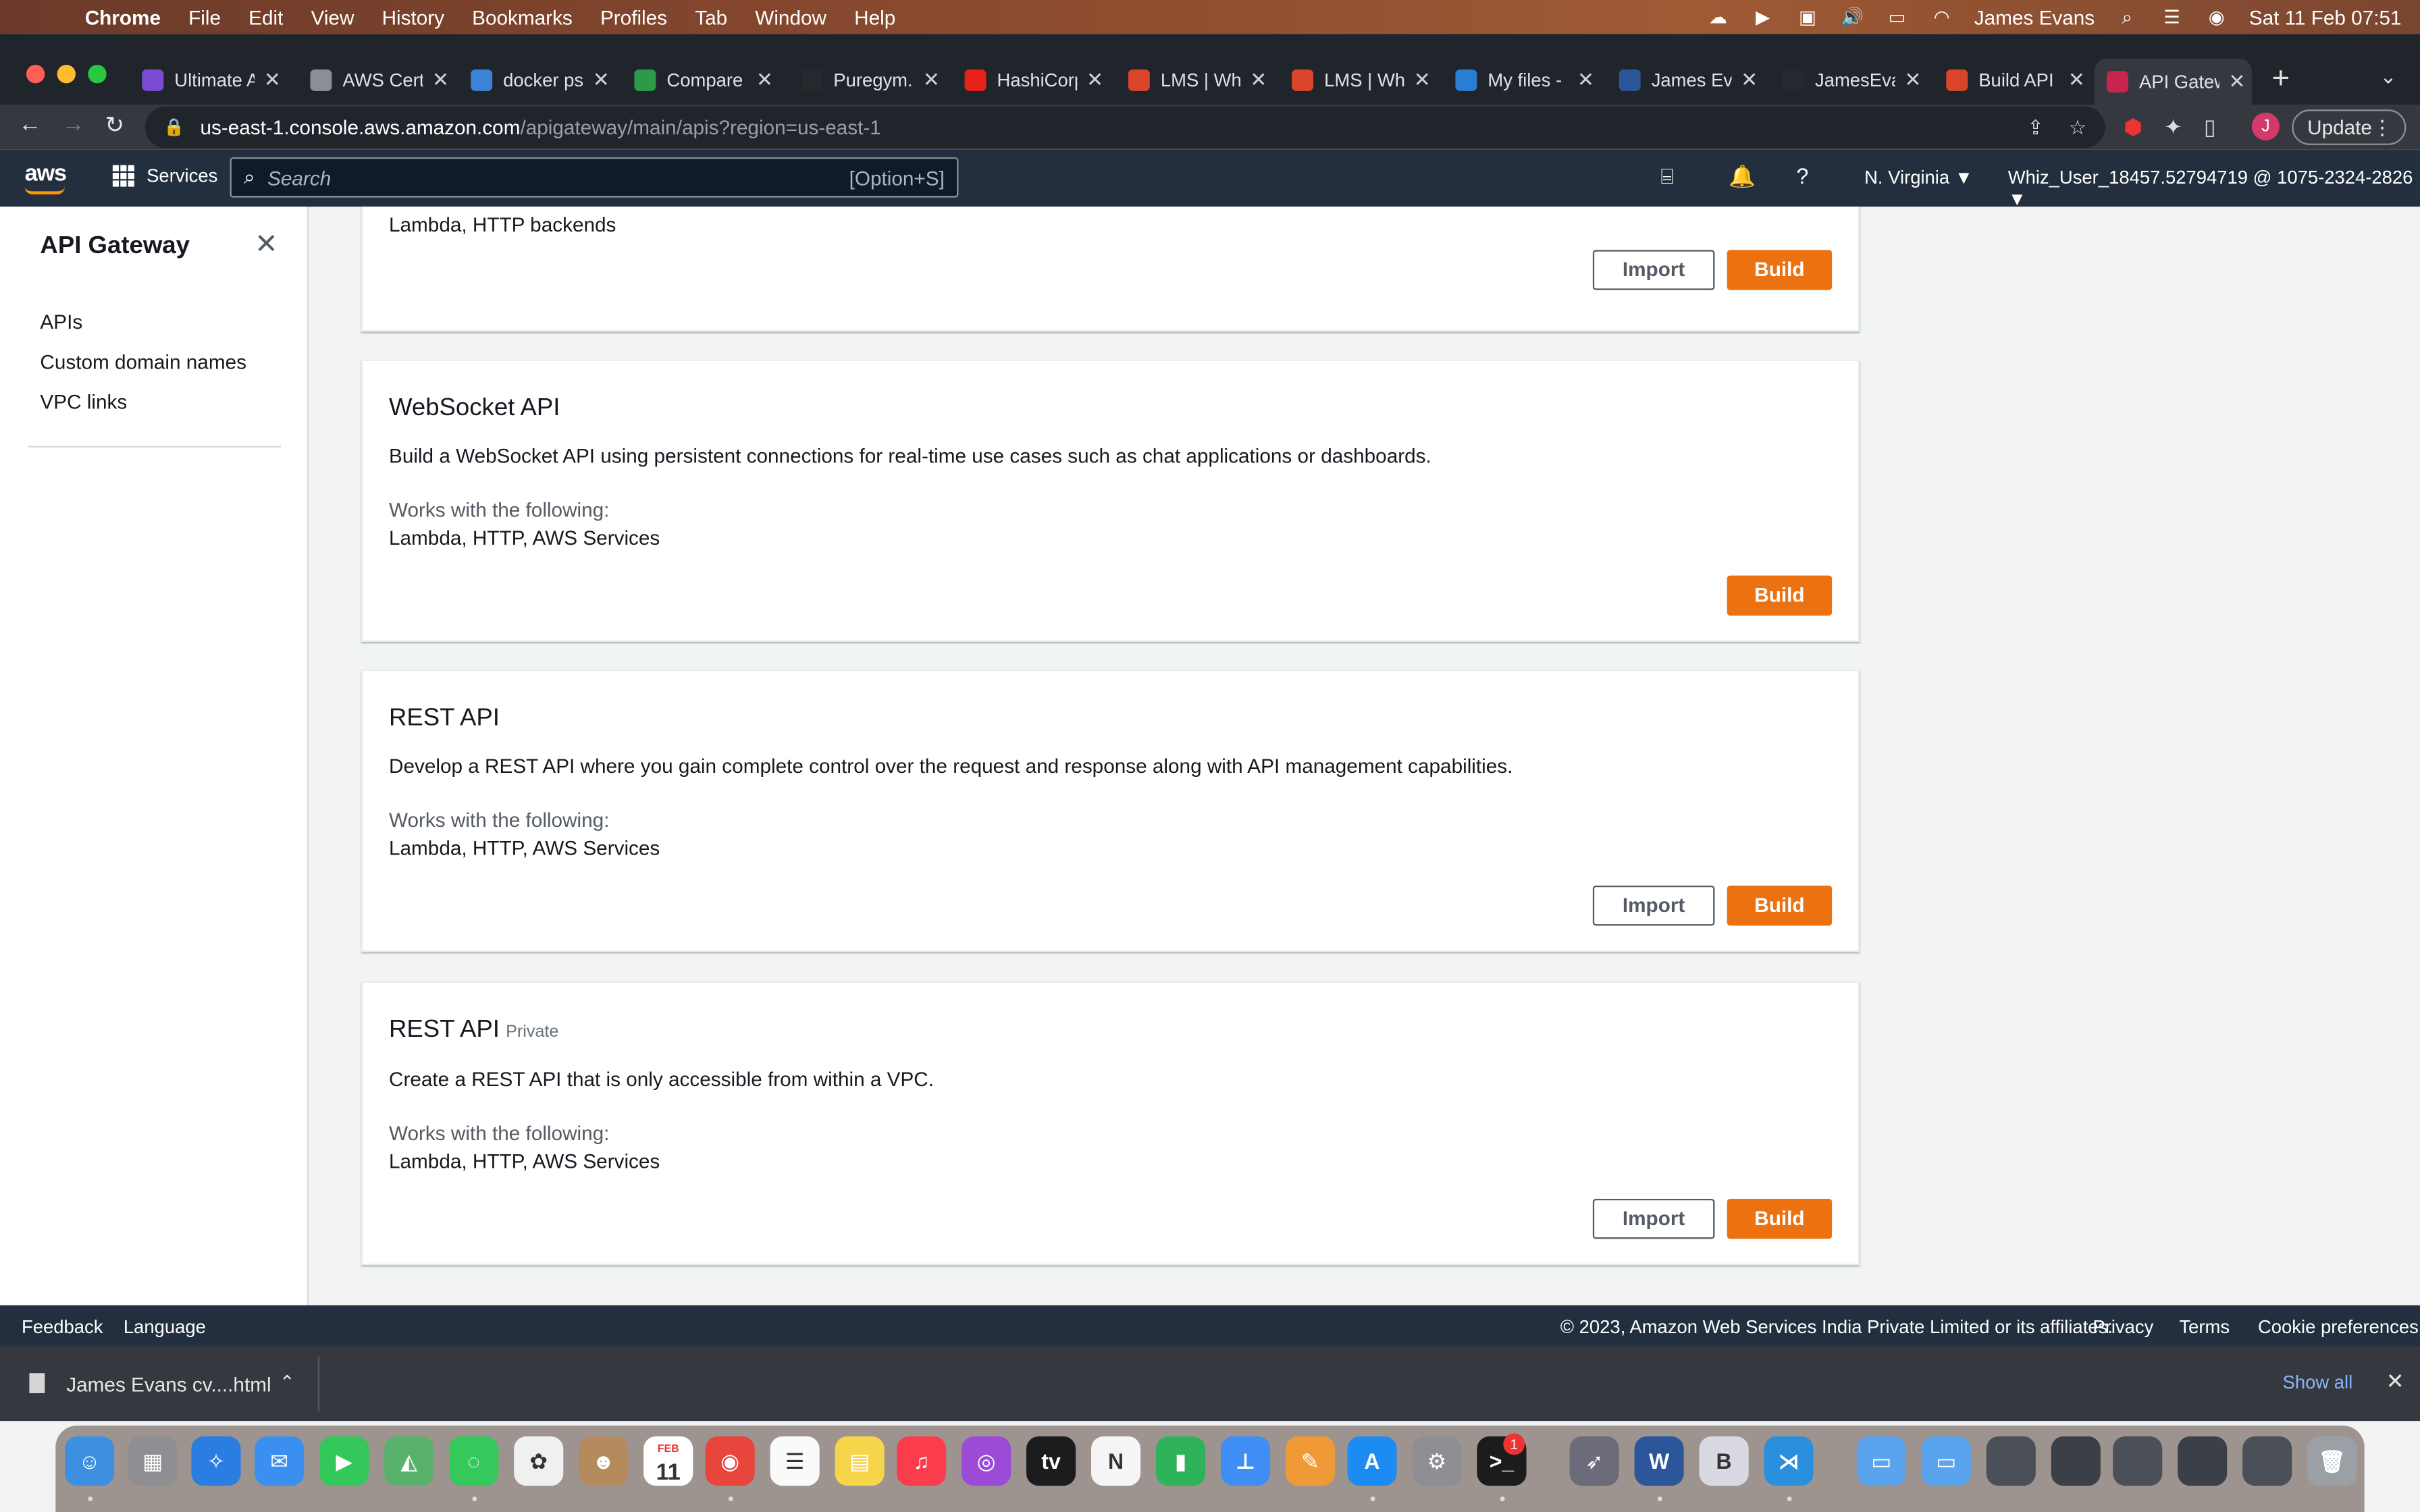 This screenshot has height=1512, width=2420. Describe the element at coordinates (474, 1461) in the screenshot. I see `messages-icon: ◌` at that location.